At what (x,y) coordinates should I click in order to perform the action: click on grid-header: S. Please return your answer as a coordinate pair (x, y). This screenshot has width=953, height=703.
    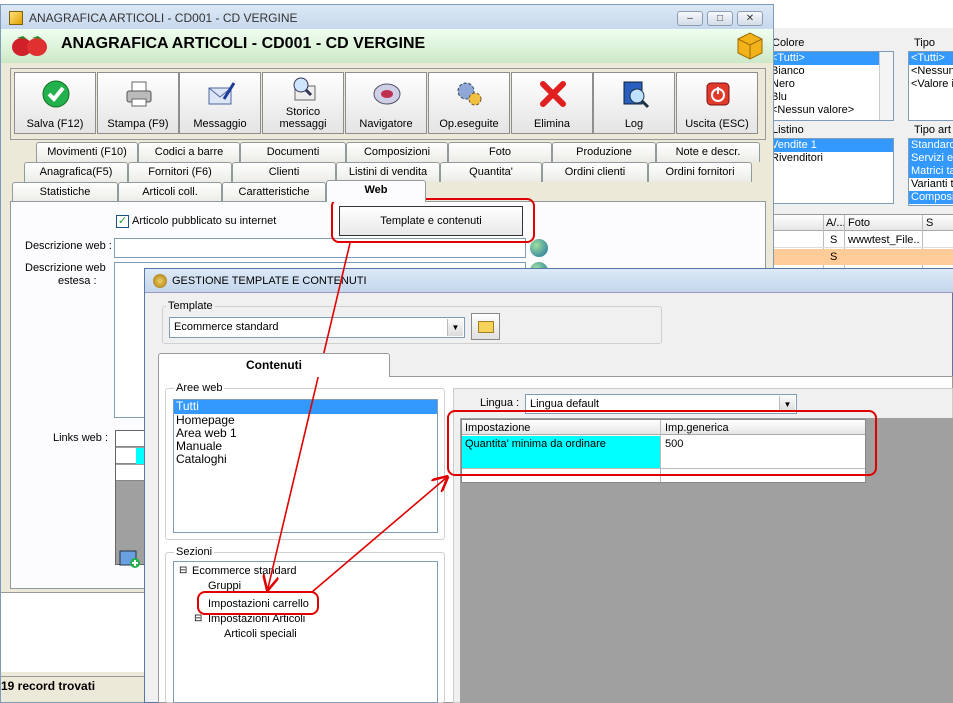
    Looking at the image, I should click on (929, 223).